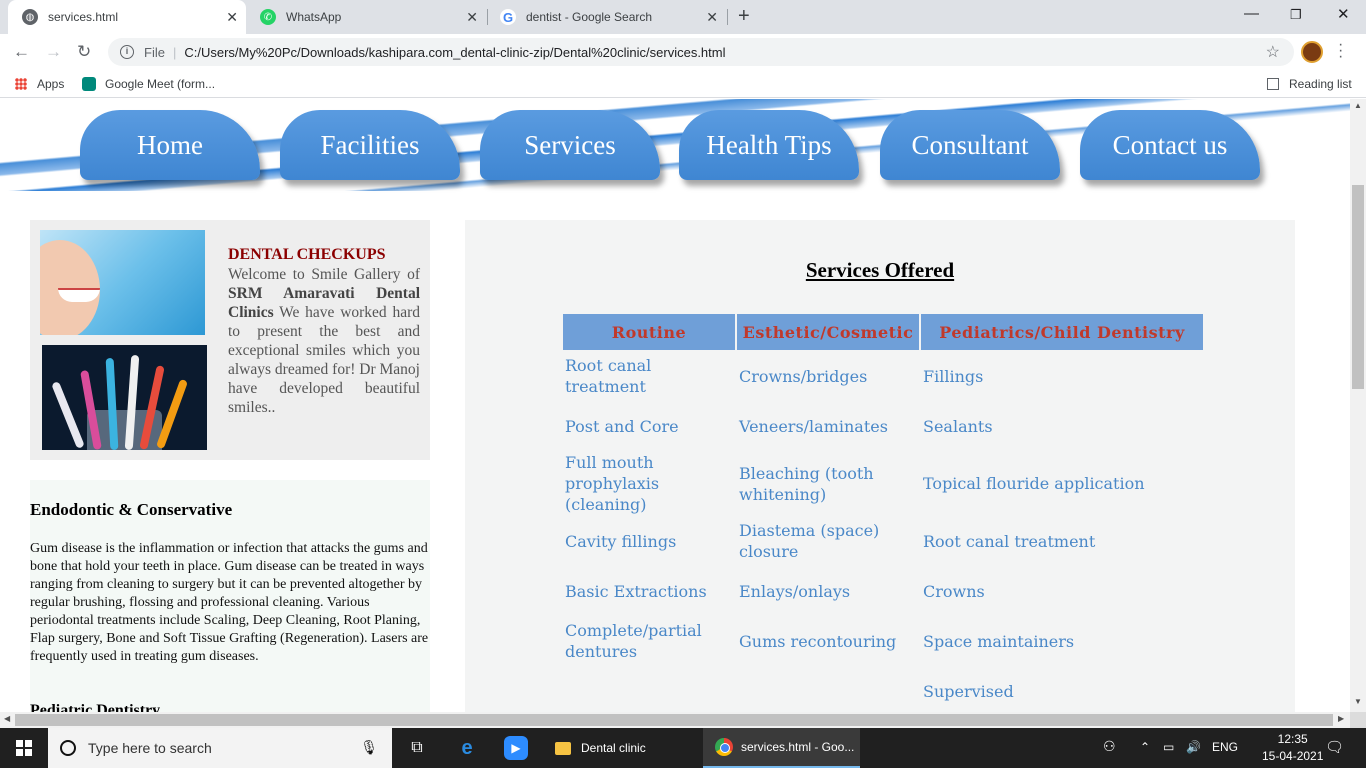  Describe the element at coordinates (1320, 84) in the screenshot. I see `reading-list-label: Reading list` at that location.